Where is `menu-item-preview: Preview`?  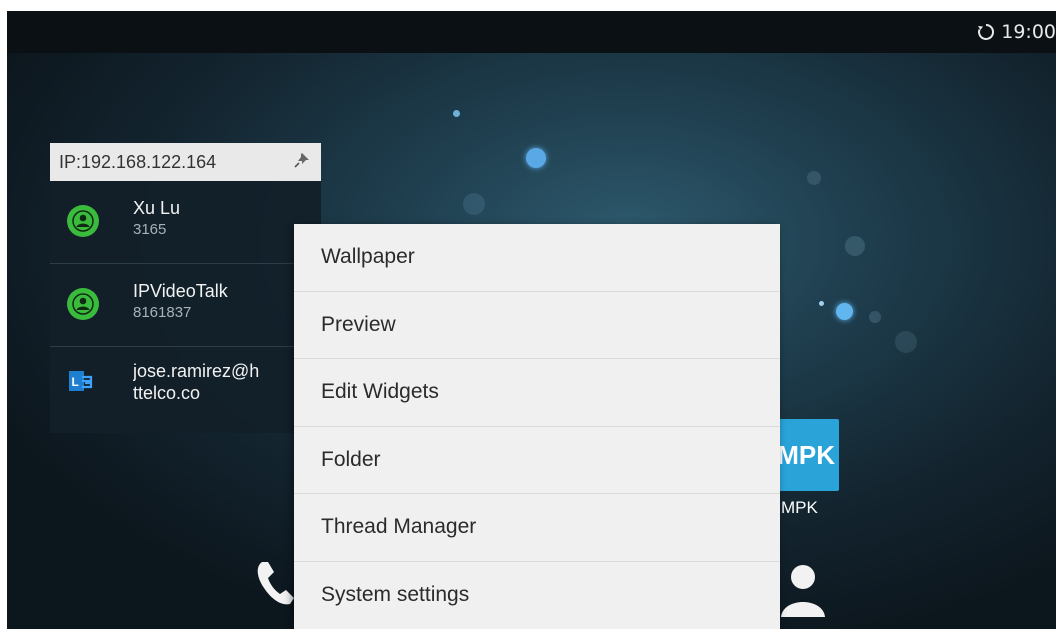
menu-item-preview: Preview is located at coordinates (537, 325).